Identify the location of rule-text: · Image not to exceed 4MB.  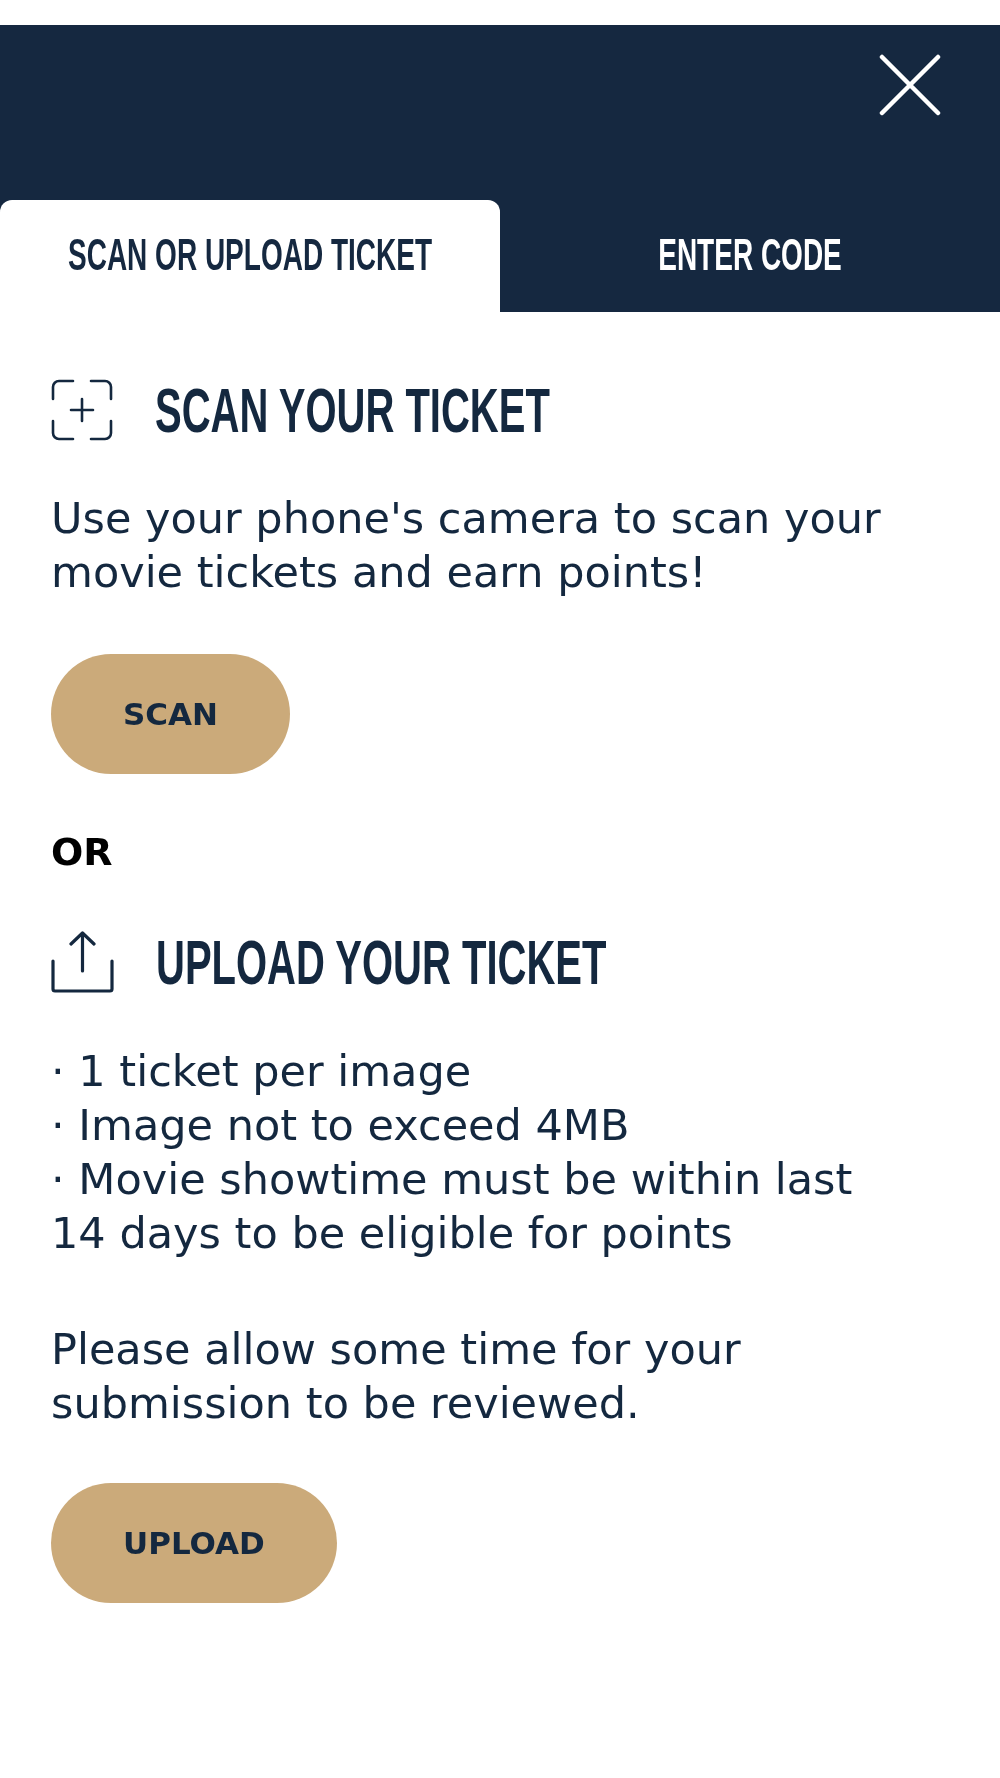
(341, 1125).